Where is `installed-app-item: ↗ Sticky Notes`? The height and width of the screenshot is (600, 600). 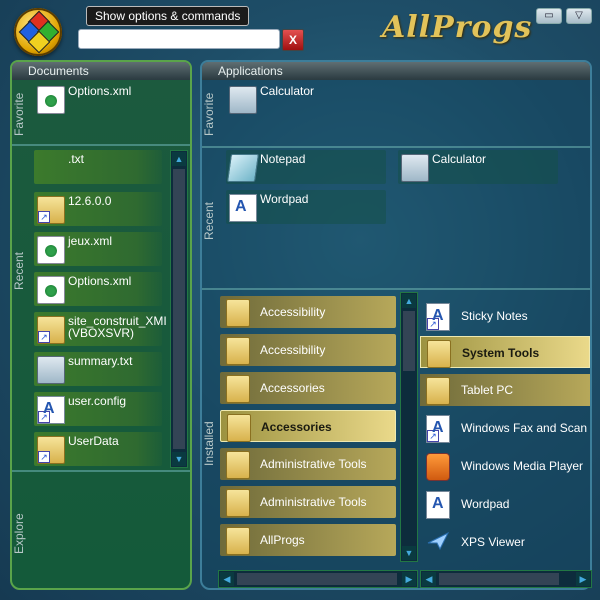 installed-app-item: ↗ Sticky Notes is located at coordinates (505, 316).